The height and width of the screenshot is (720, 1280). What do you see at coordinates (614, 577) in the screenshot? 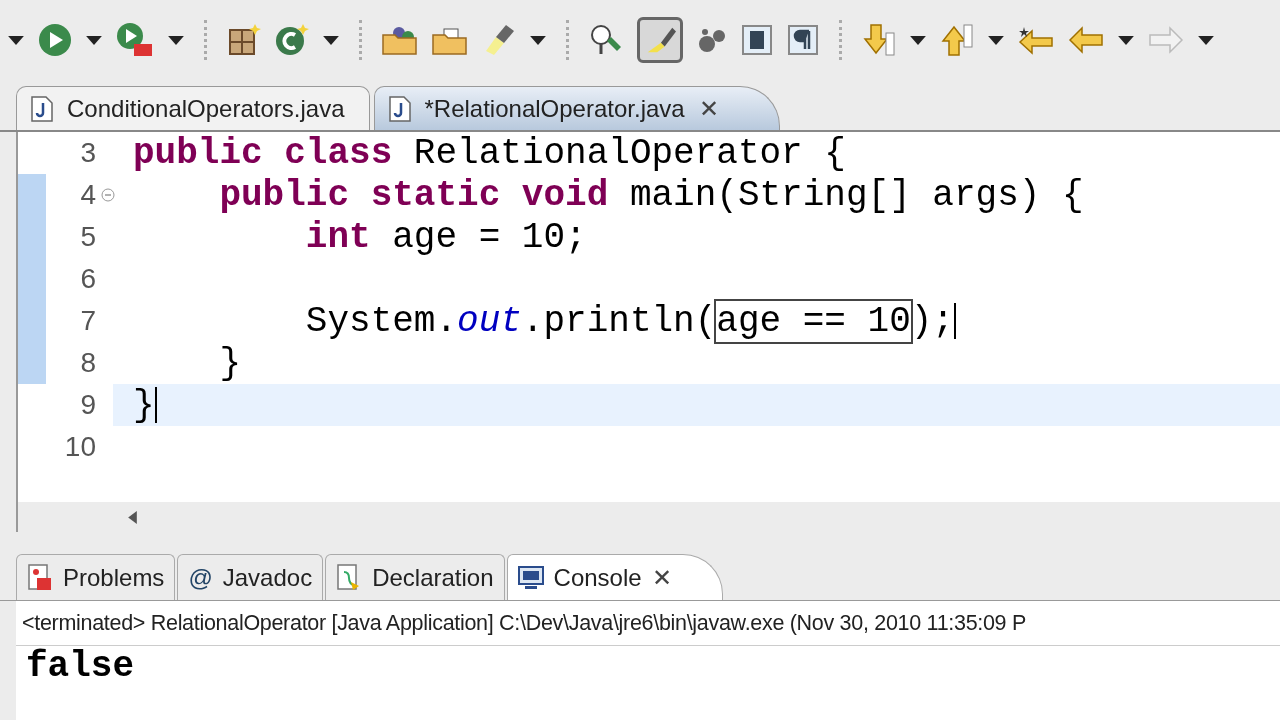
I see `panel-tab: Console ✕` at bounding box center [614, 577].